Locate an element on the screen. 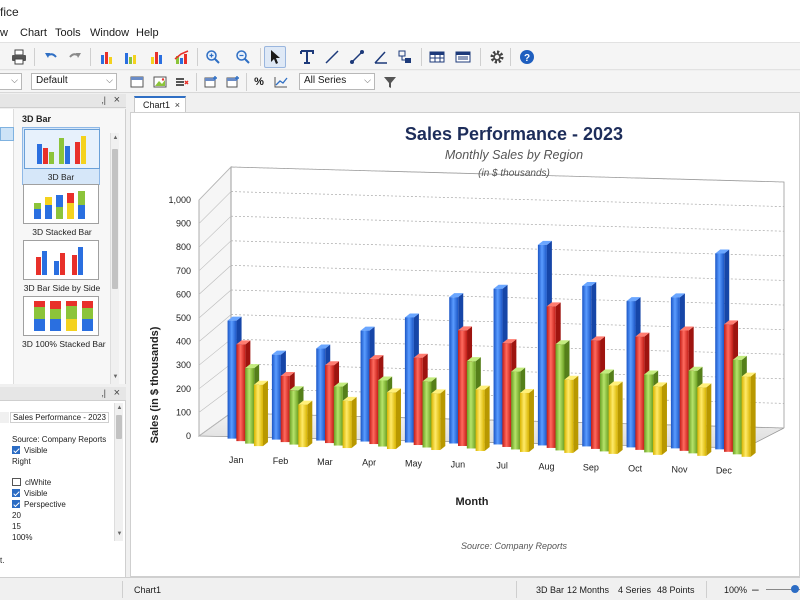  line-tool-icon is located at coordinates (332, 57).